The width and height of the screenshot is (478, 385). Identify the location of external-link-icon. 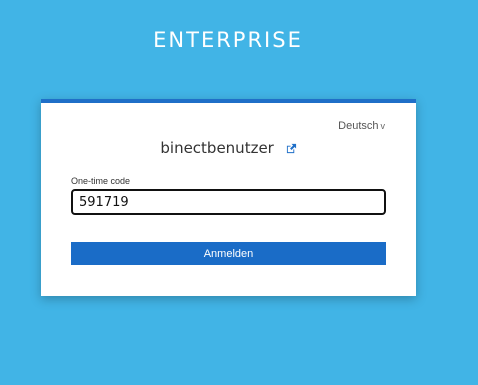
(291, 148).